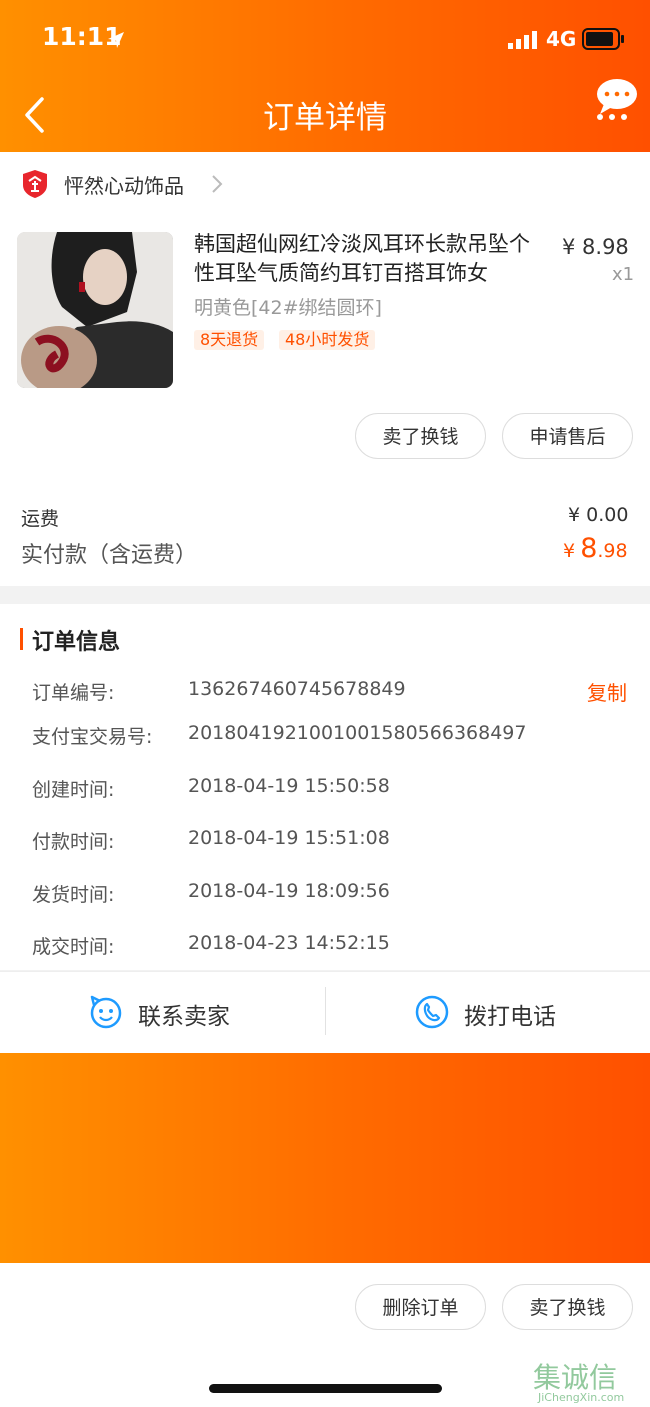 This screenshot has height=1407, width=650. What do you see at coordinates (106, 1012) in the screenshot?
I see `chat-smile-icon` at bounding box center [106, 1012].